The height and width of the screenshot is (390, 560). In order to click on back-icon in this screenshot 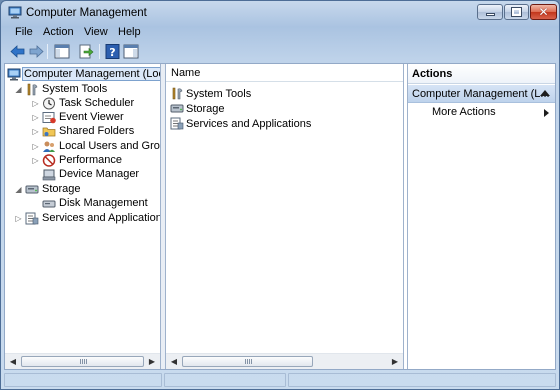, I will do `click(17, 51)`.